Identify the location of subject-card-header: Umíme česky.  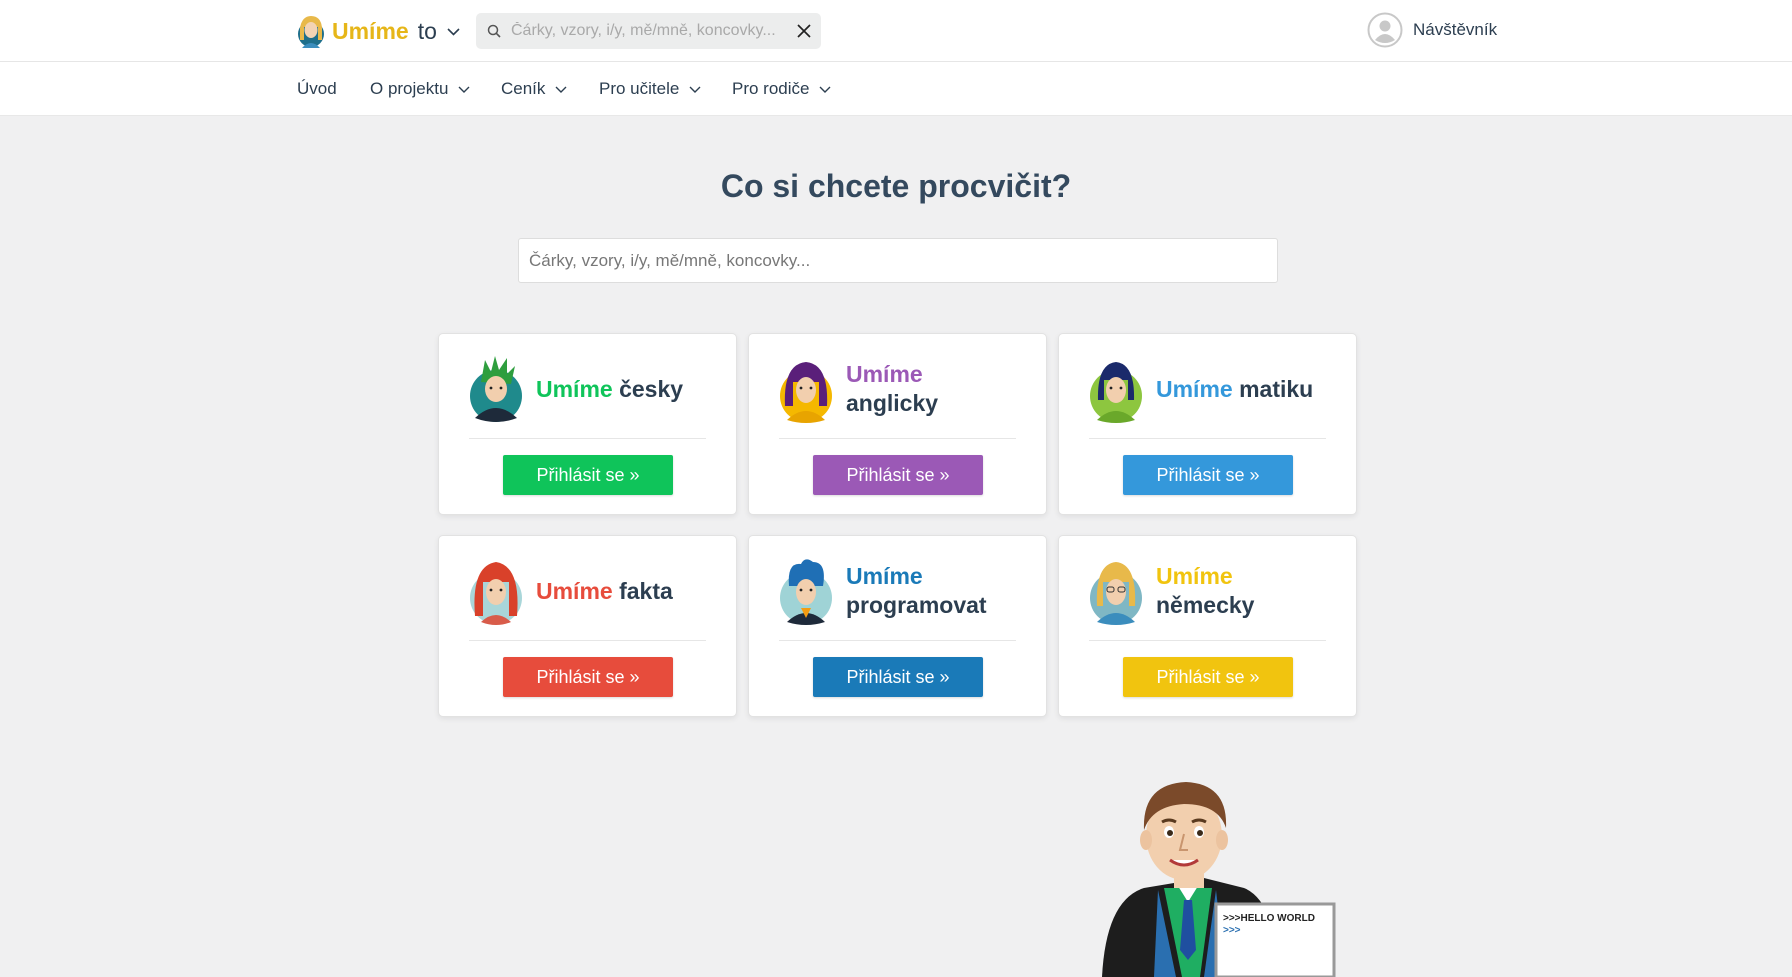
(597, 389).